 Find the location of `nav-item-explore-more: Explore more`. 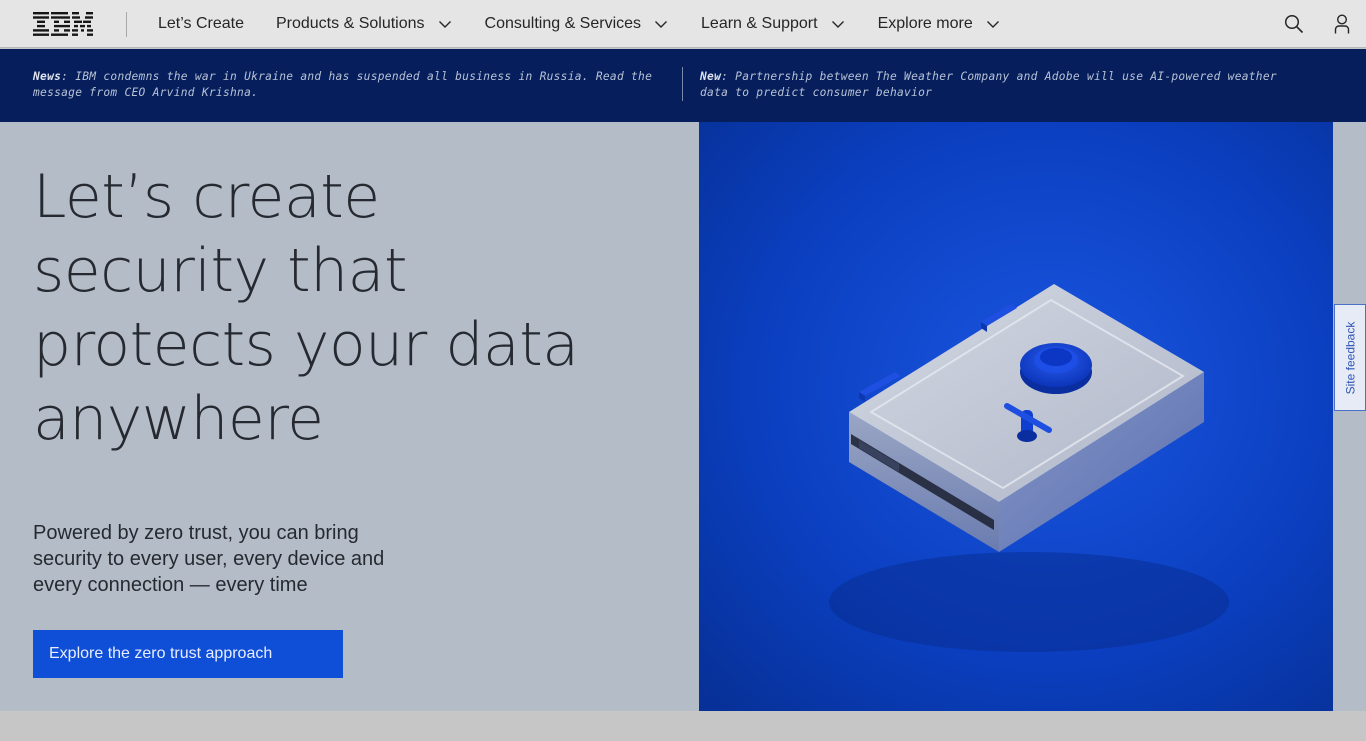

nav-item-explore-more: Explore more is located at coordinates (939, 24).